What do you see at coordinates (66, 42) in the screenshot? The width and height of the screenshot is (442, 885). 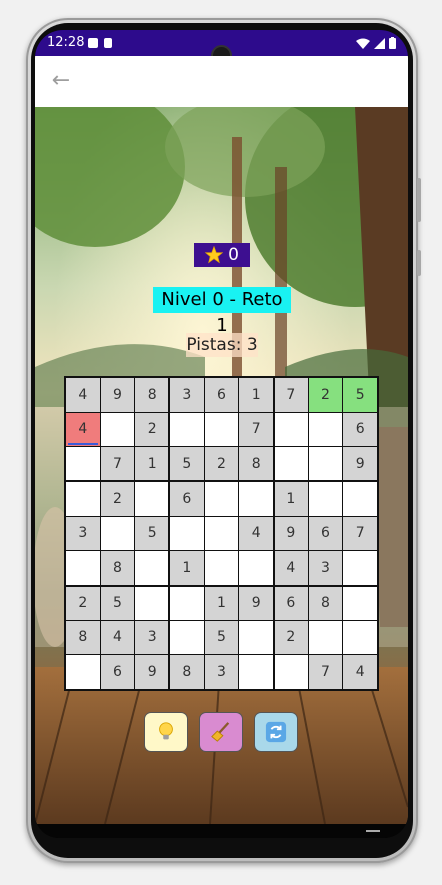 I see `status-time: 12:28` at bounding box center [66, 42].